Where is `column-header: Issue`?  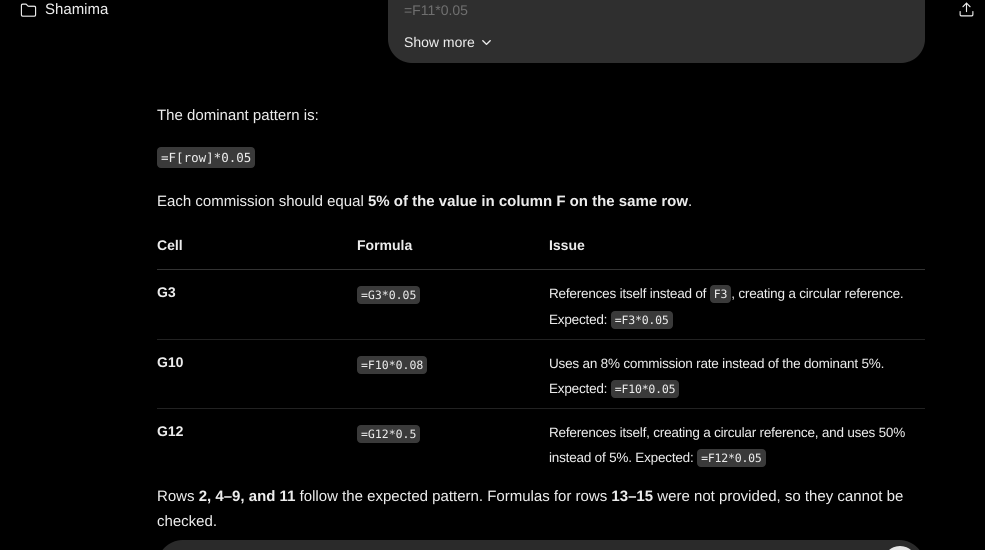 column-header: Issue is located at coordinates (567, 245).